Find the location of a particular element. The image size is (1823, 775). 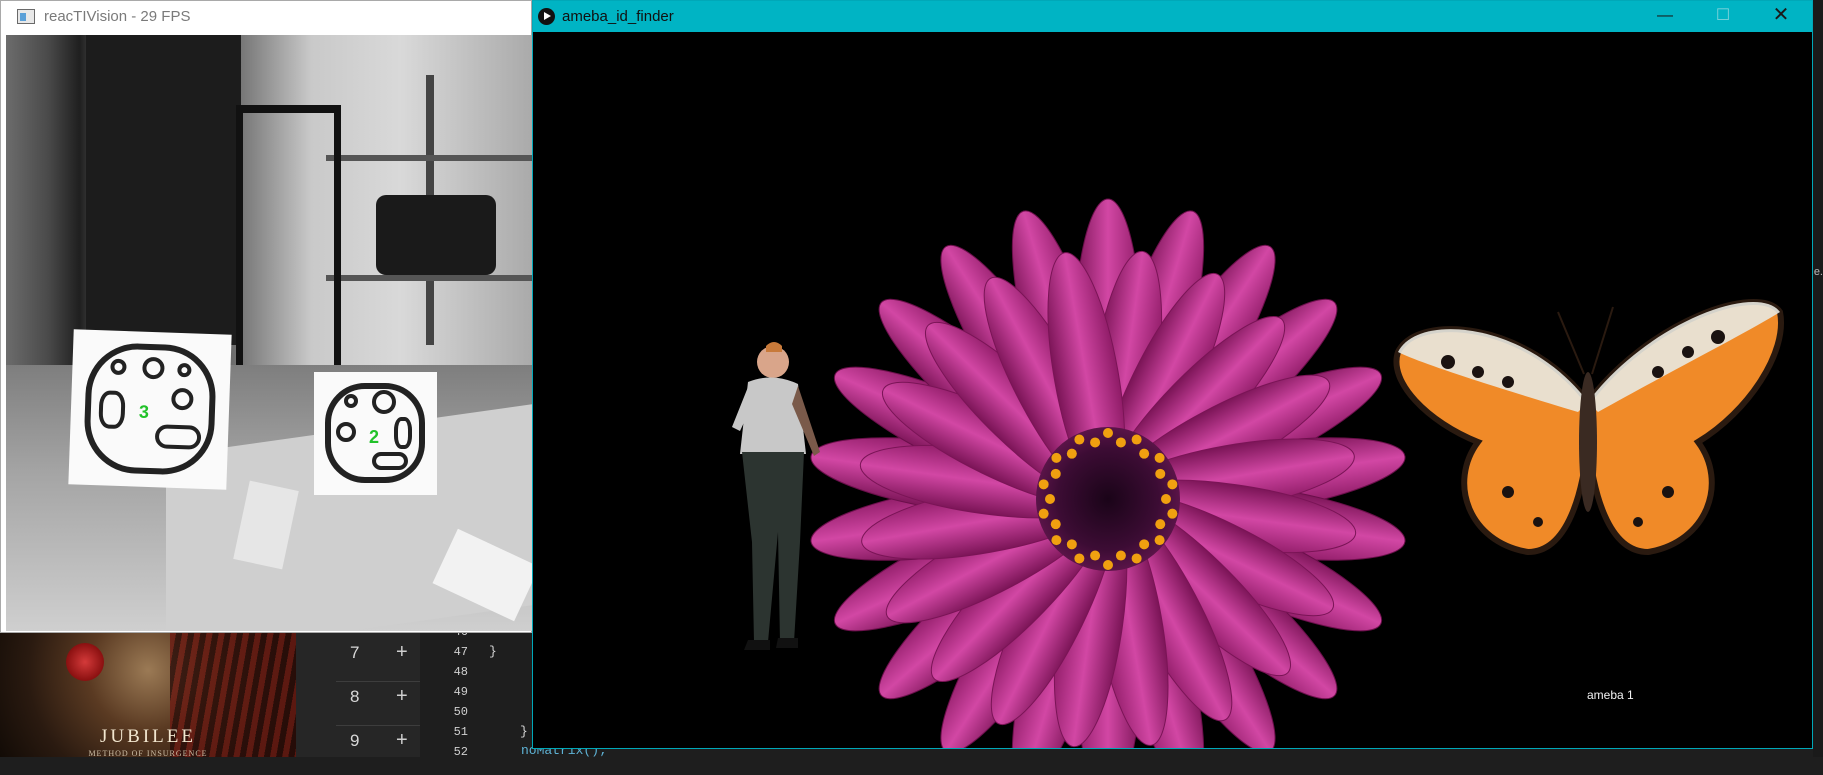

window-app-icon is located at coordinates (26, 16).